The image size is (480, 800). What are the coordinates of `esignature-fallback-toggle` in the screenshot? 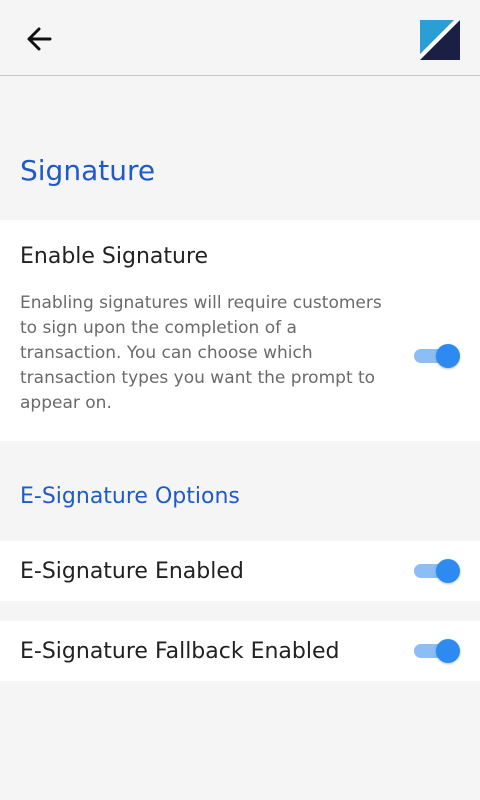 It's located at (437, 651).